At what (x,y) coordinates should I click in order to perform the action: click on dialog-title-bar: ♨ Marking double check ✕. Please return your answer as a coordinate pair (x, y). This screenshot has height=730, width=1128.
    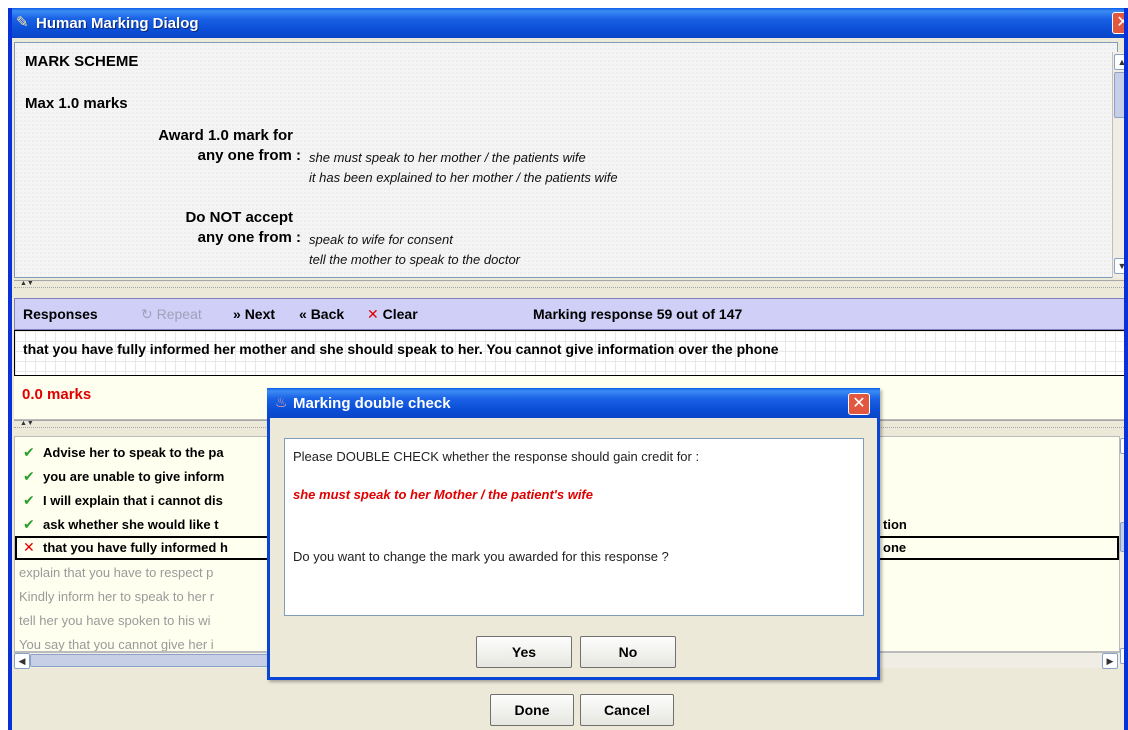
    Looking at the image, I should click on (573, 403).